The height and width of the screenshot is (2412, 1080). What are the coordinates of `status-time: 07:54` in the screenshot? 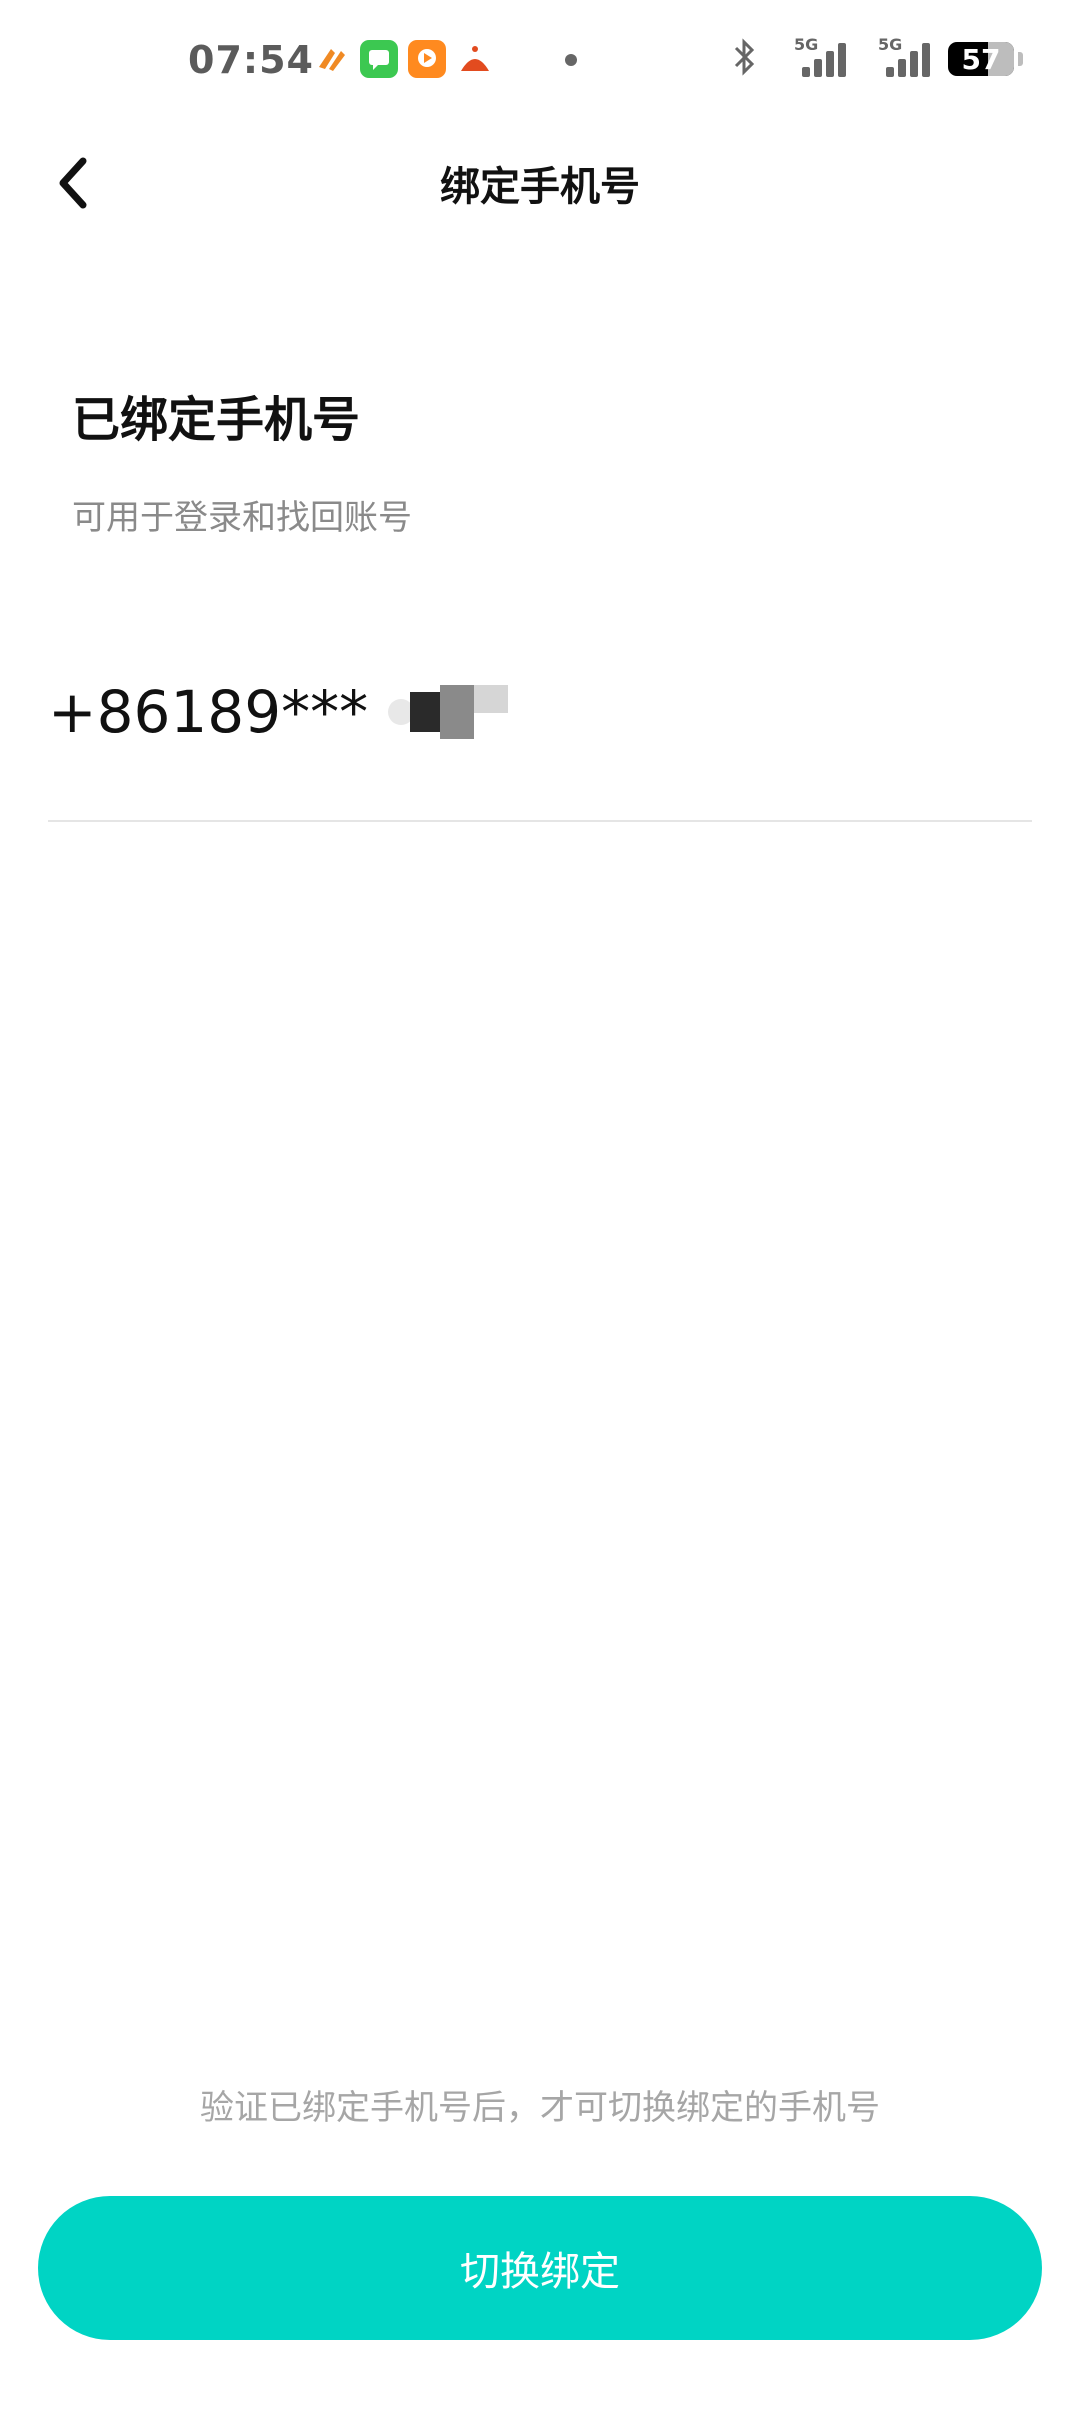 It's located at (251, 60).